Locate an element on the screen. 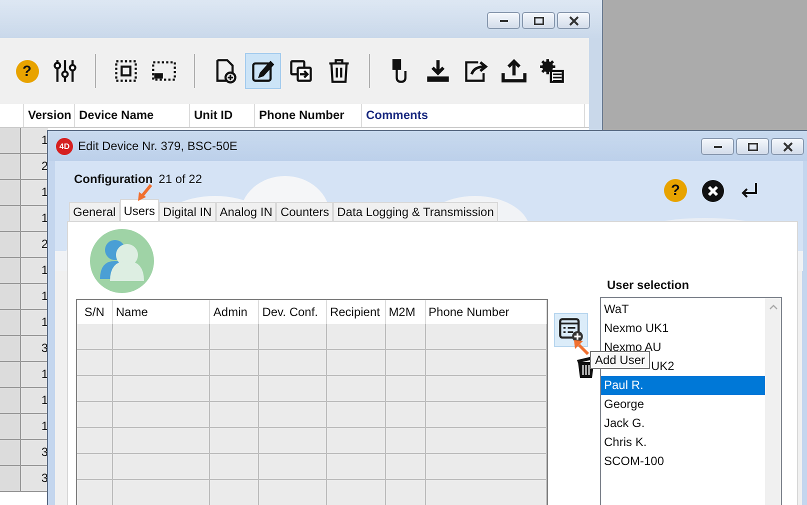 This screenshot has width=807, height=505. return-icon is located at coordinates (750, 190).